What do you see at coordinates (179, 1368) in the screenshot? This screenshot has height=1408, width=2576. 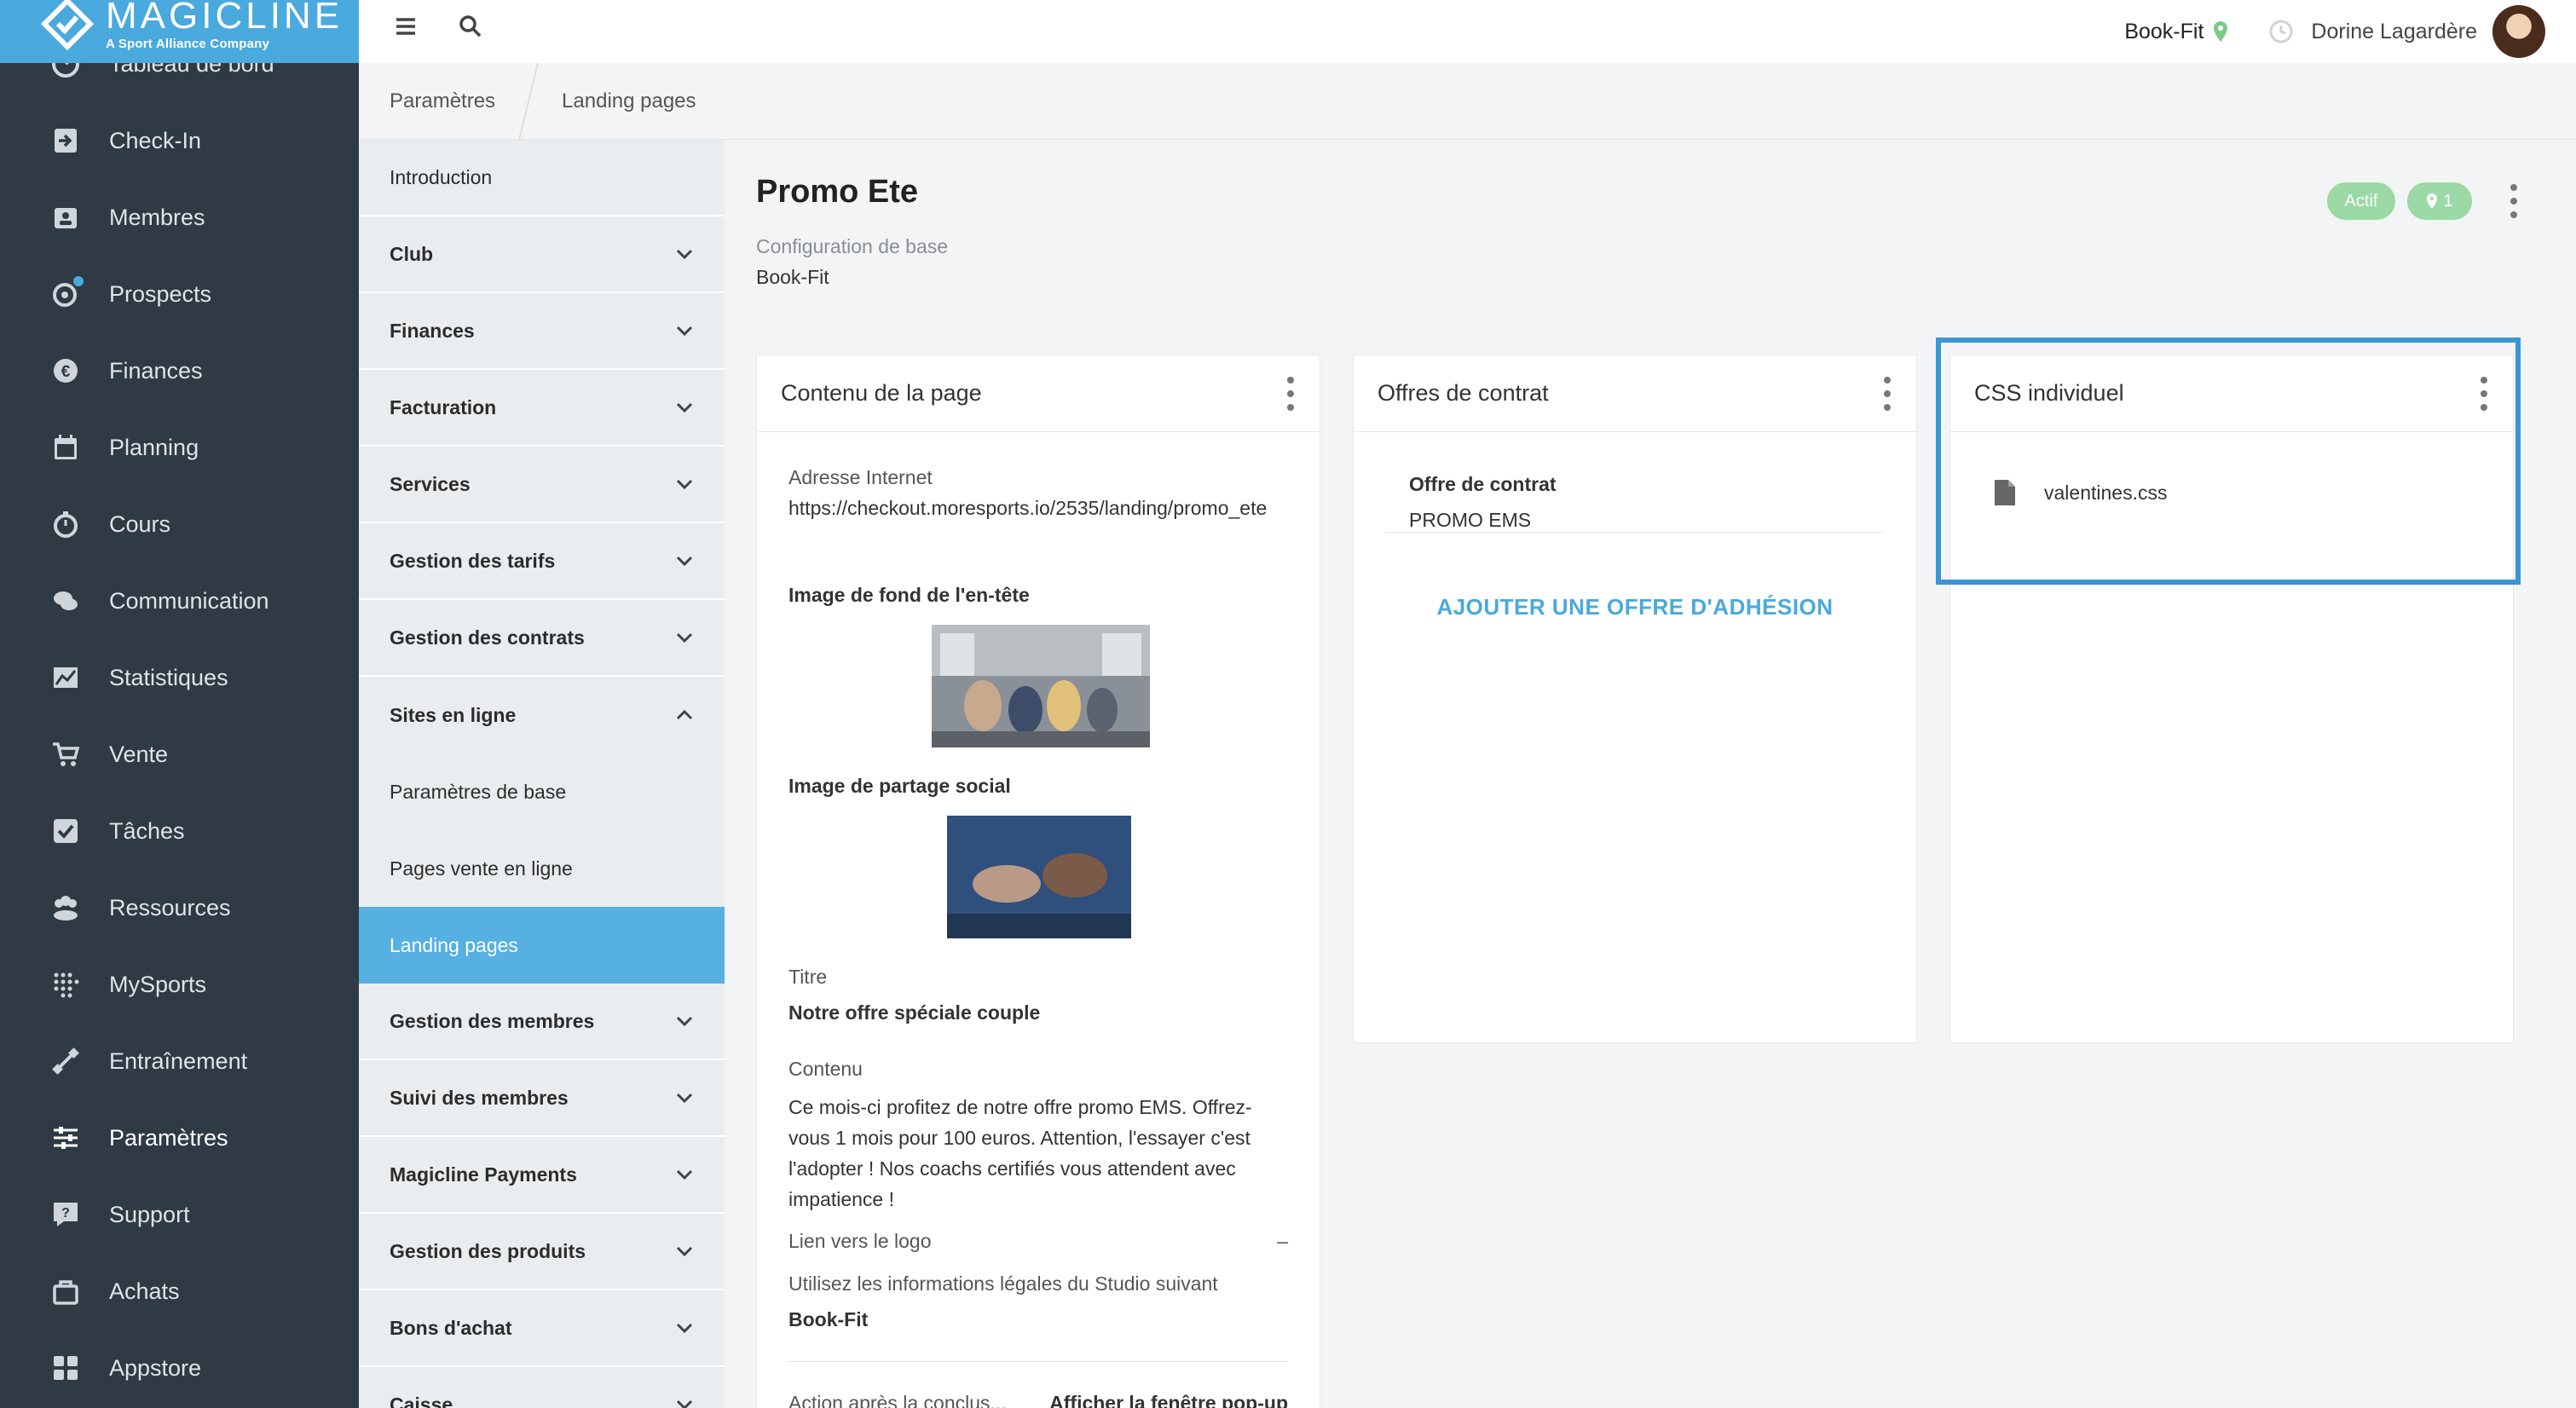 I see `nav-item-appstore: Appstore` at bounding box center [179, 1368].